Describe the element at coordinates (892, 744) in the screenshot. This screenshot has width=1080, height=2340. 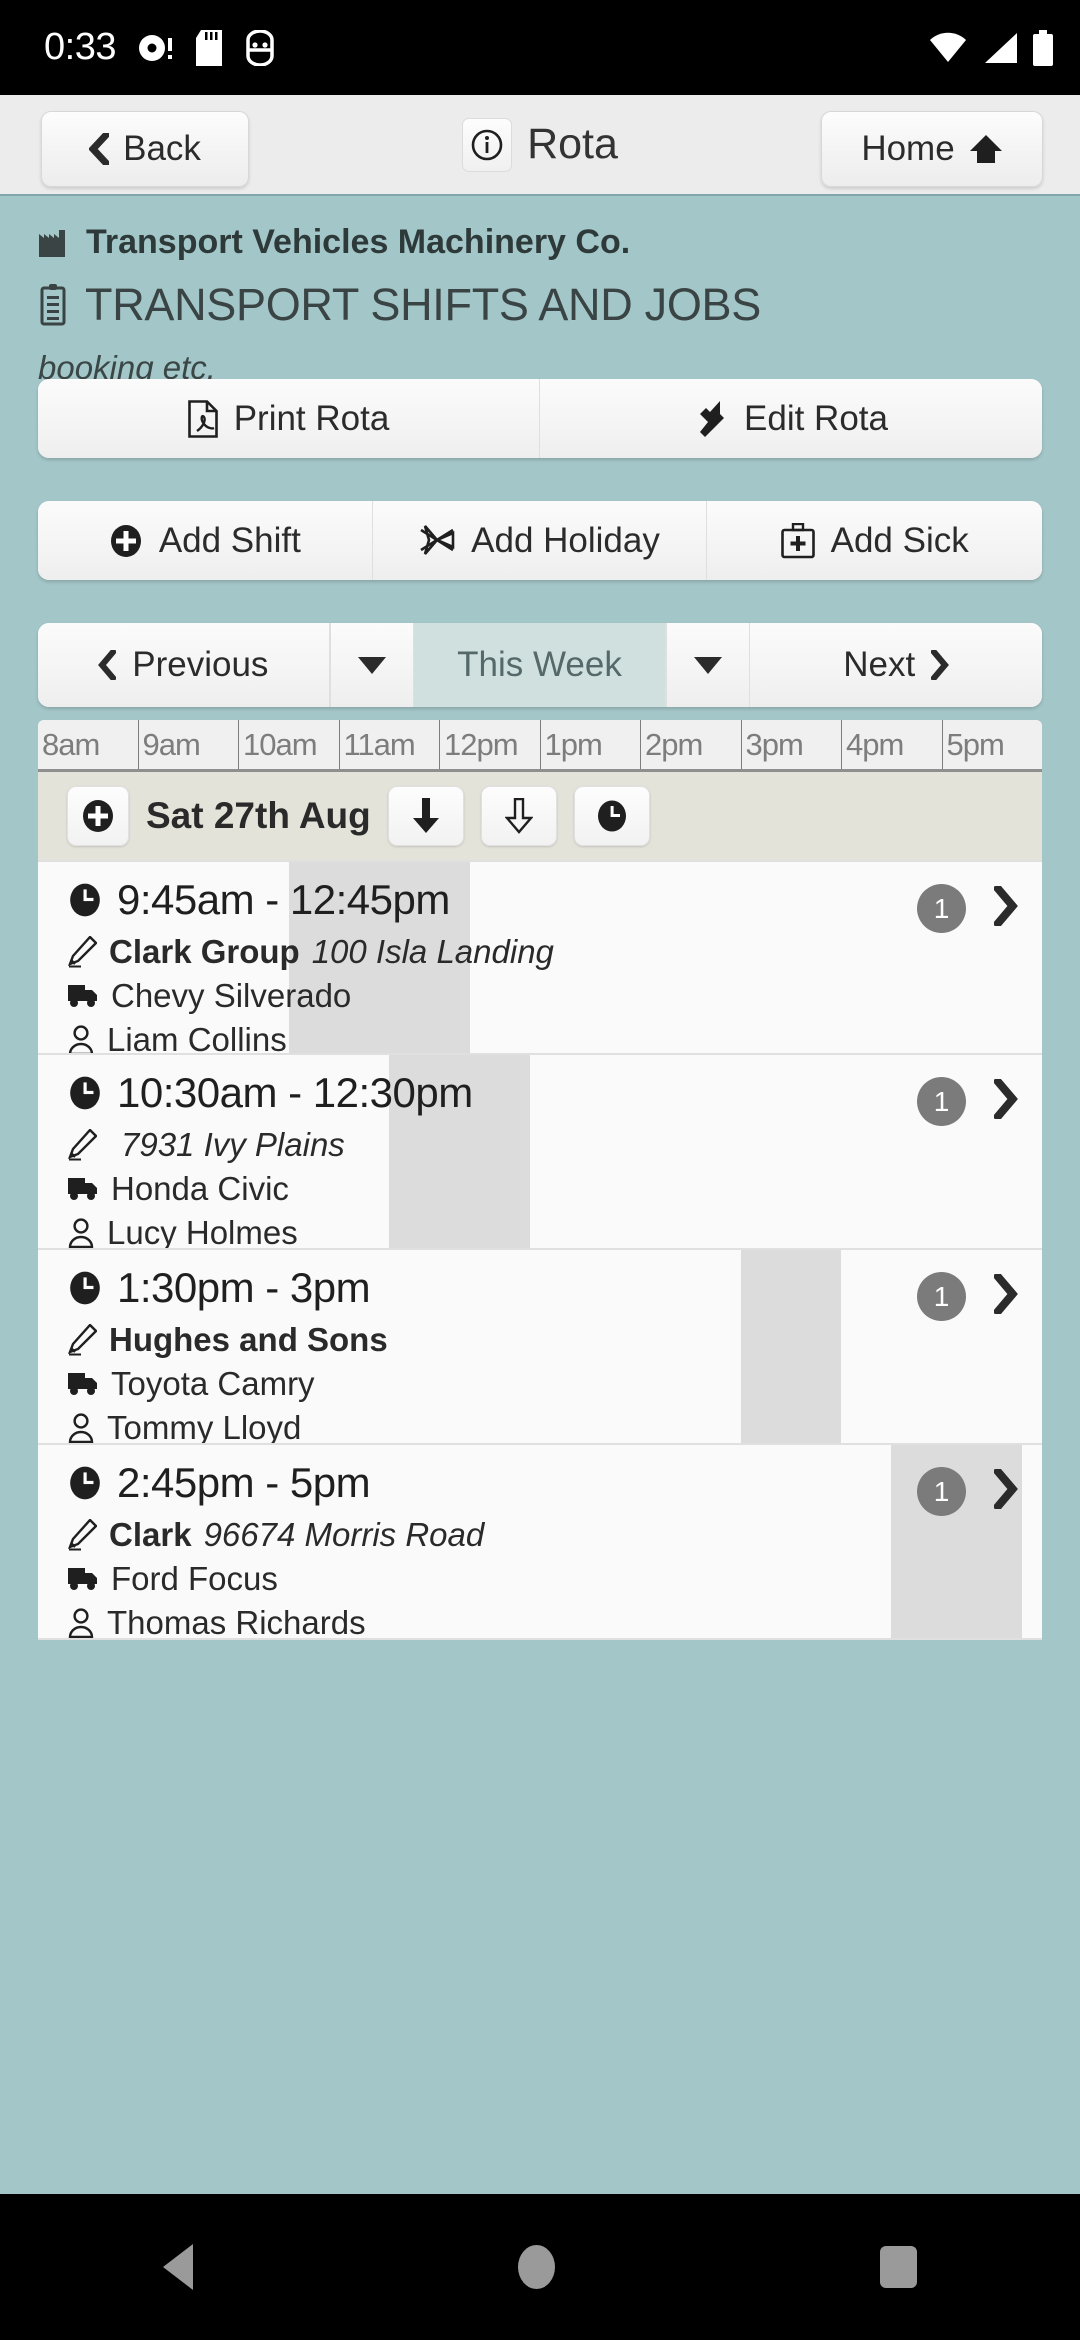
I see `hour-cell: 4pm` at that location.